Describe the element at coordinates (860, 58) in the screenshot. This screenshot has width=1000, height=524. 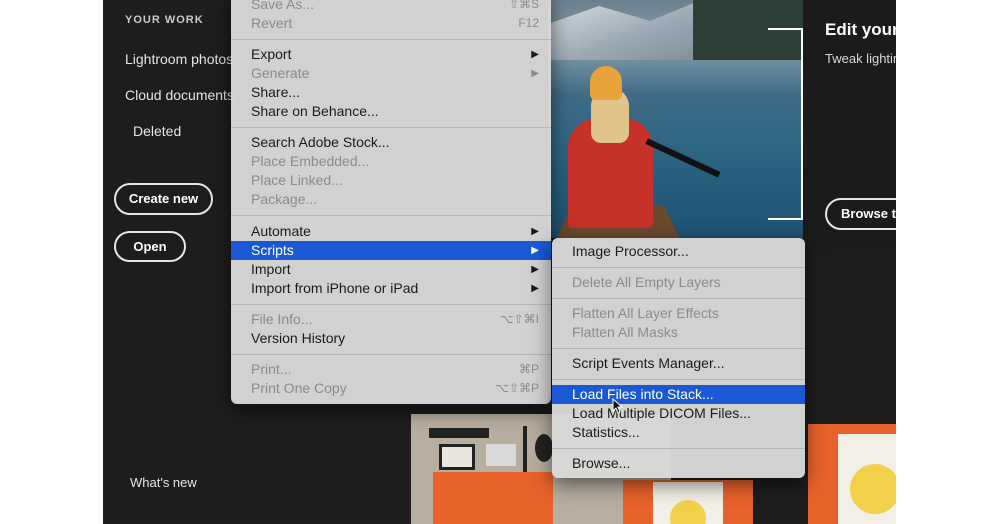
I see `promo-subtitle: Tweak lightin` at that location.